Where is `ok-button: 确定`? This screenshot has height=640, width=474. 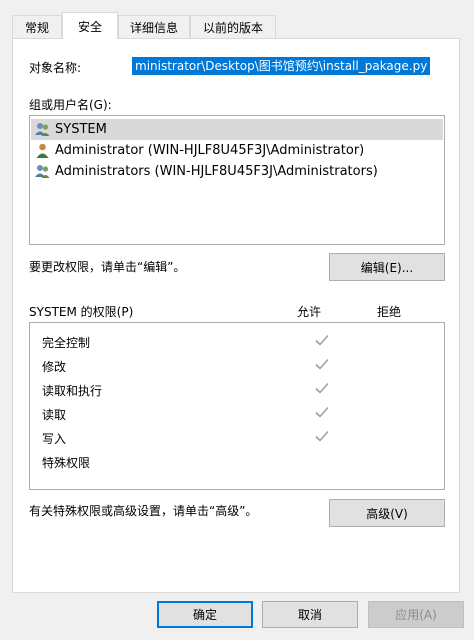
ok-button: 确定 is located at coordinates (205, 614).